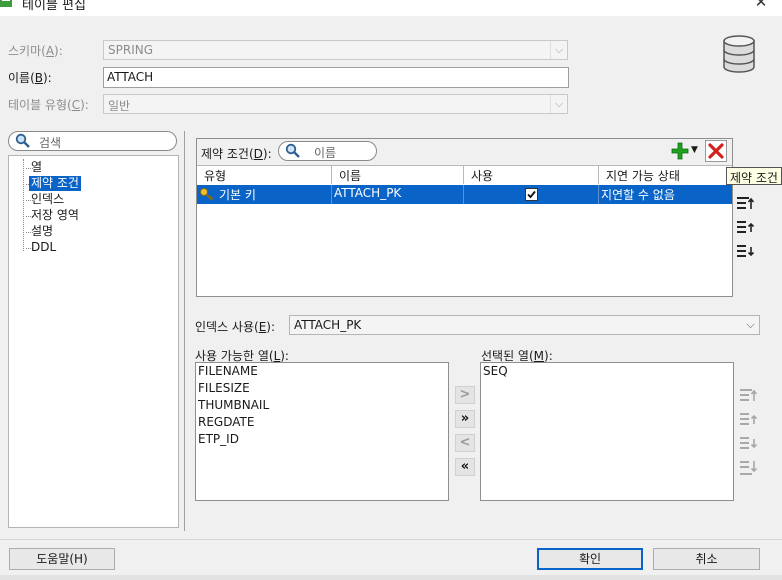 The height and width of the screenshot is (580, 782). What do you see at coordinates (531, 194) in the screenshot?
I see `enabled-checkbox` at bounding box center [531, 194].